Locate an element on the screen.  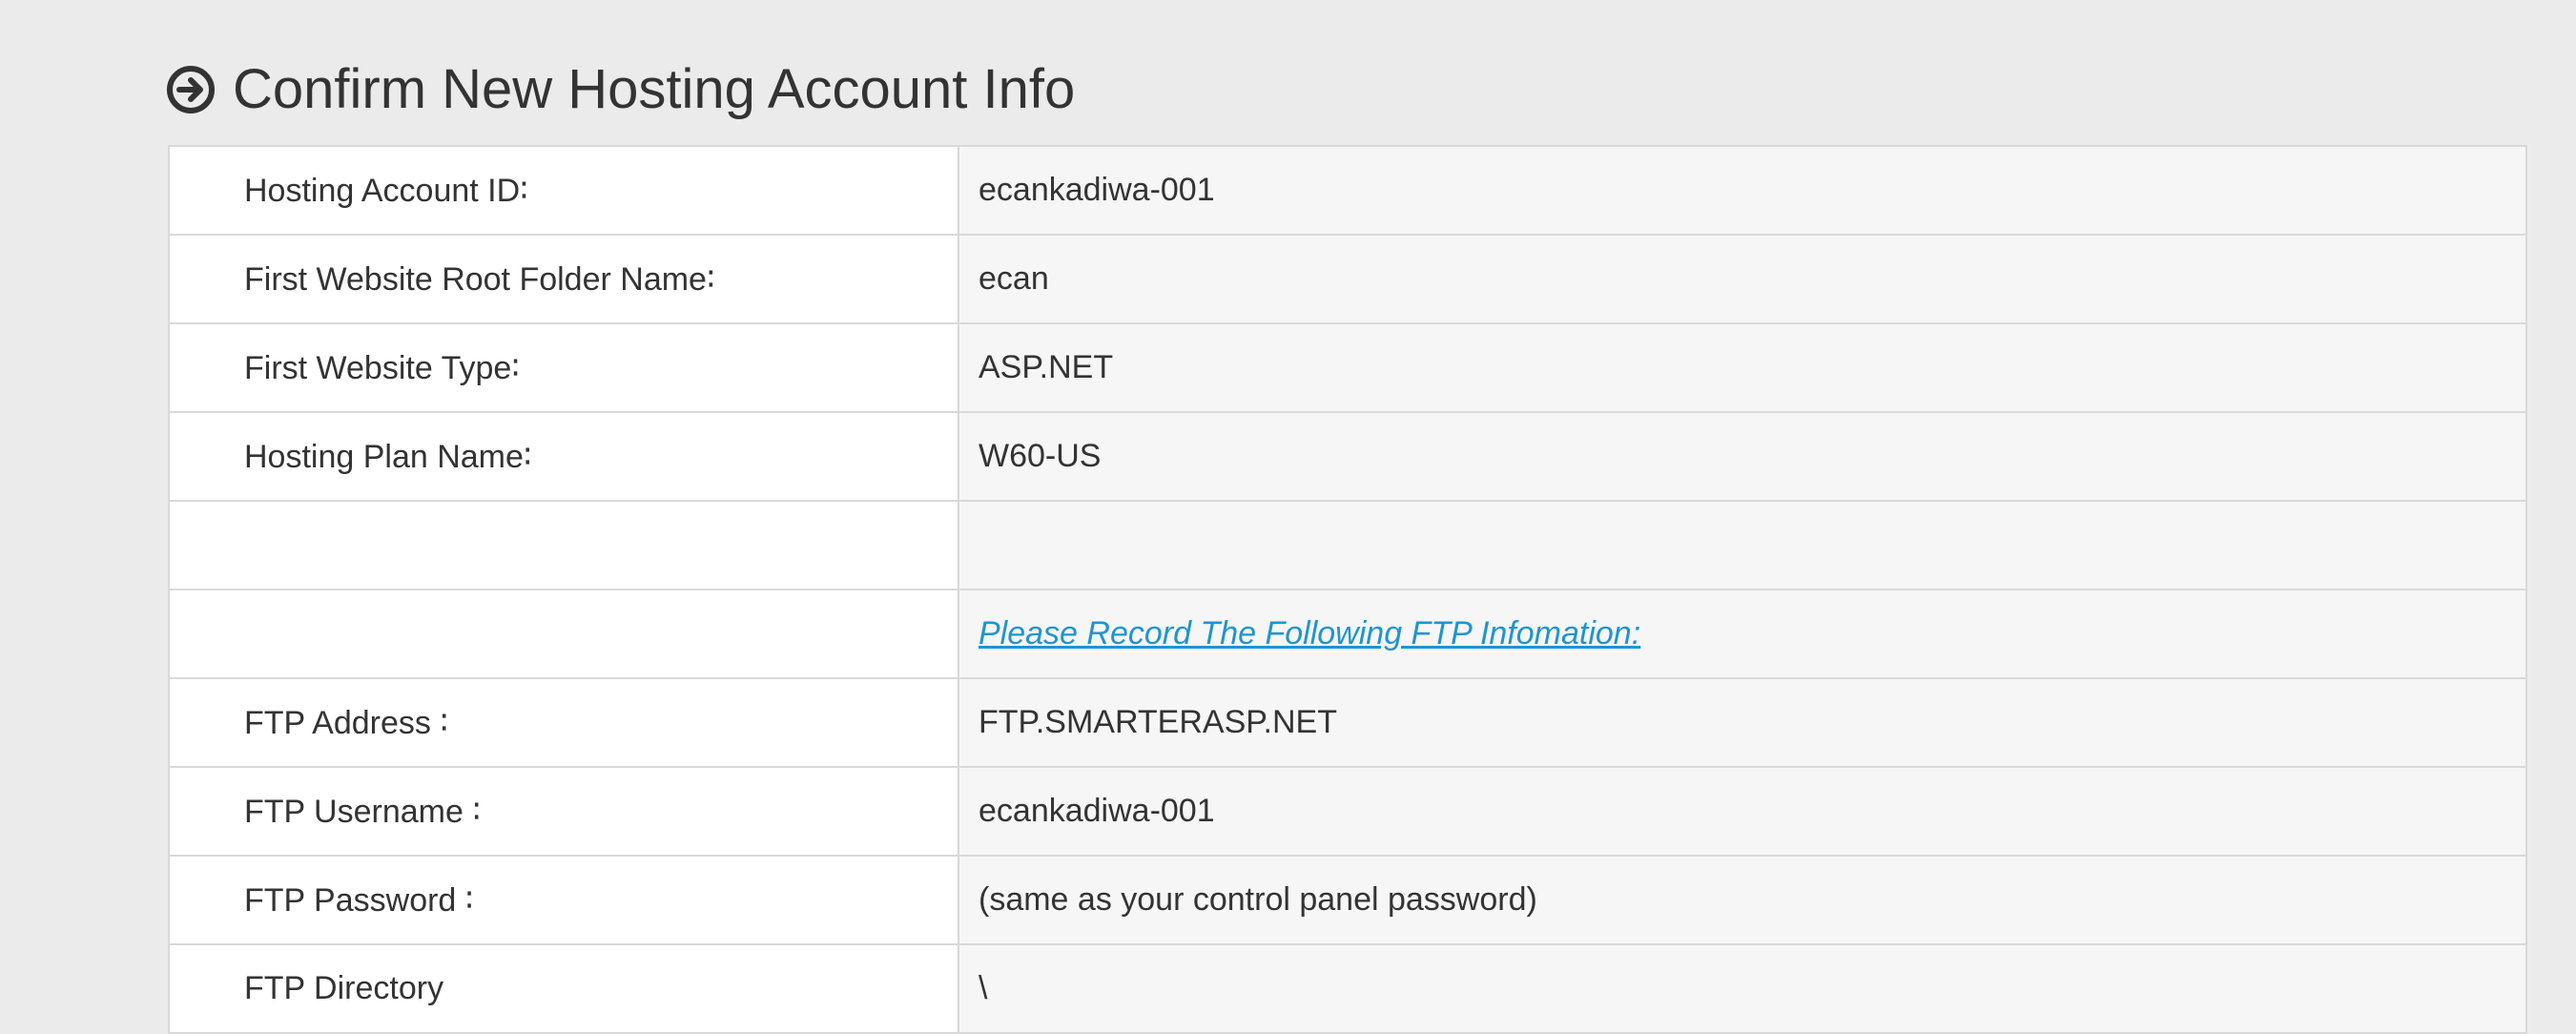
website-type-label: First Website Type∶ is located at coordinates (563, 367).